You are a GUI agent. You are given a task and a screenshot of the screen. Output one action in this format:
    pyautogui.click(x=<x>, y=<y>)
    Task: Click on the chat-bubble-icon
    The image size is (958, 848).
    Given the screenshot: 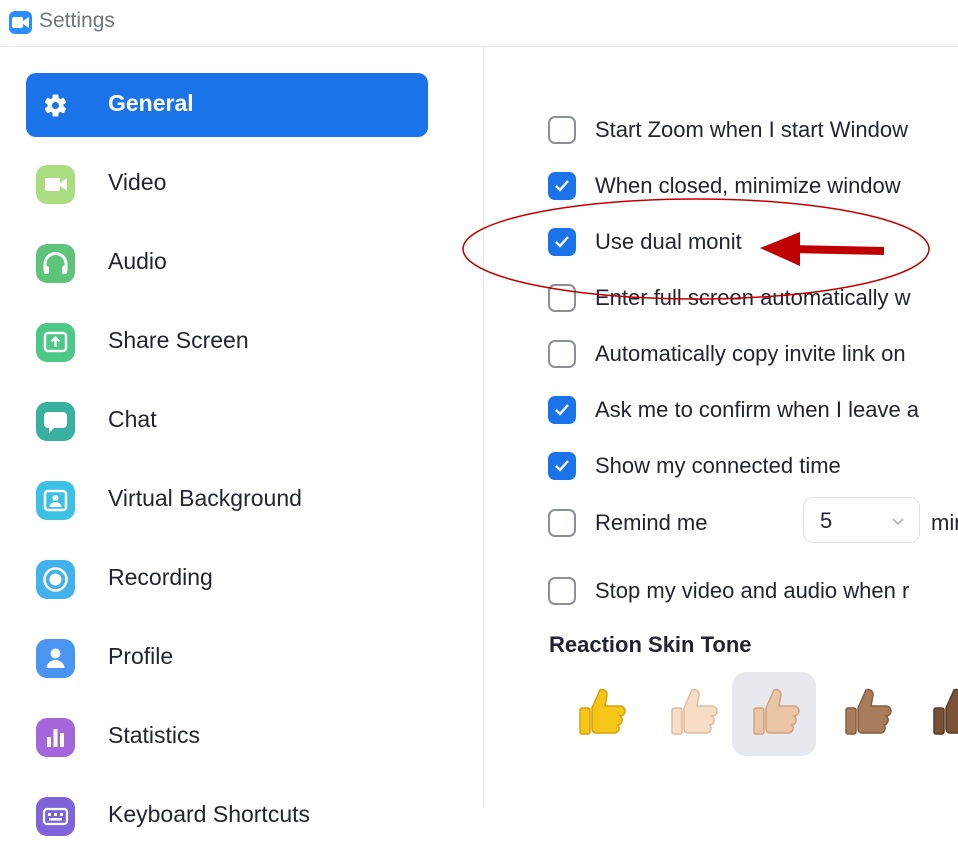 What is the action you would take?
    pyautogui.click(x=55, y=421)
    